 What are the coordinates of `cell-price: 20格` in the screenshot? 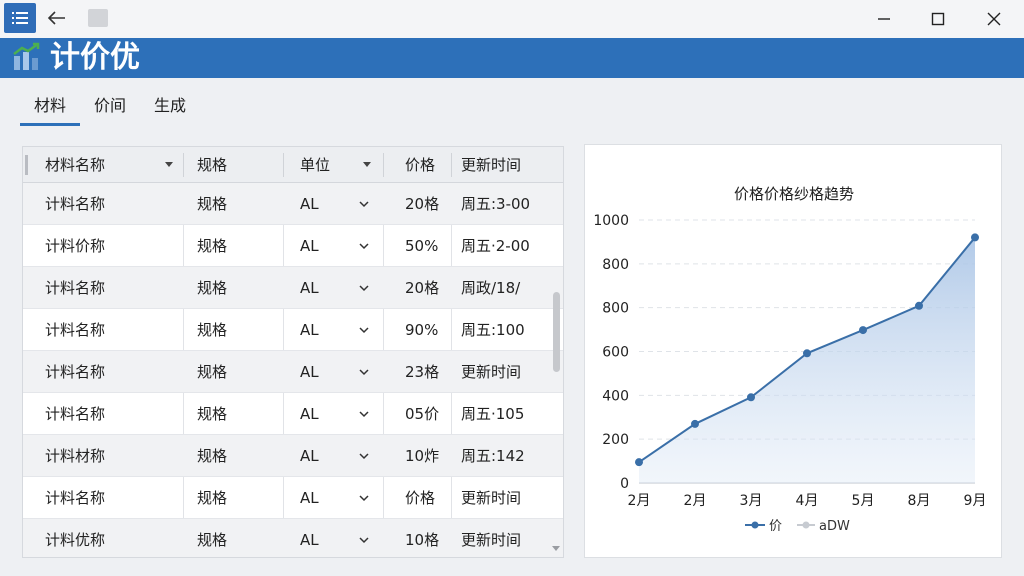 It's located at (422, 204).